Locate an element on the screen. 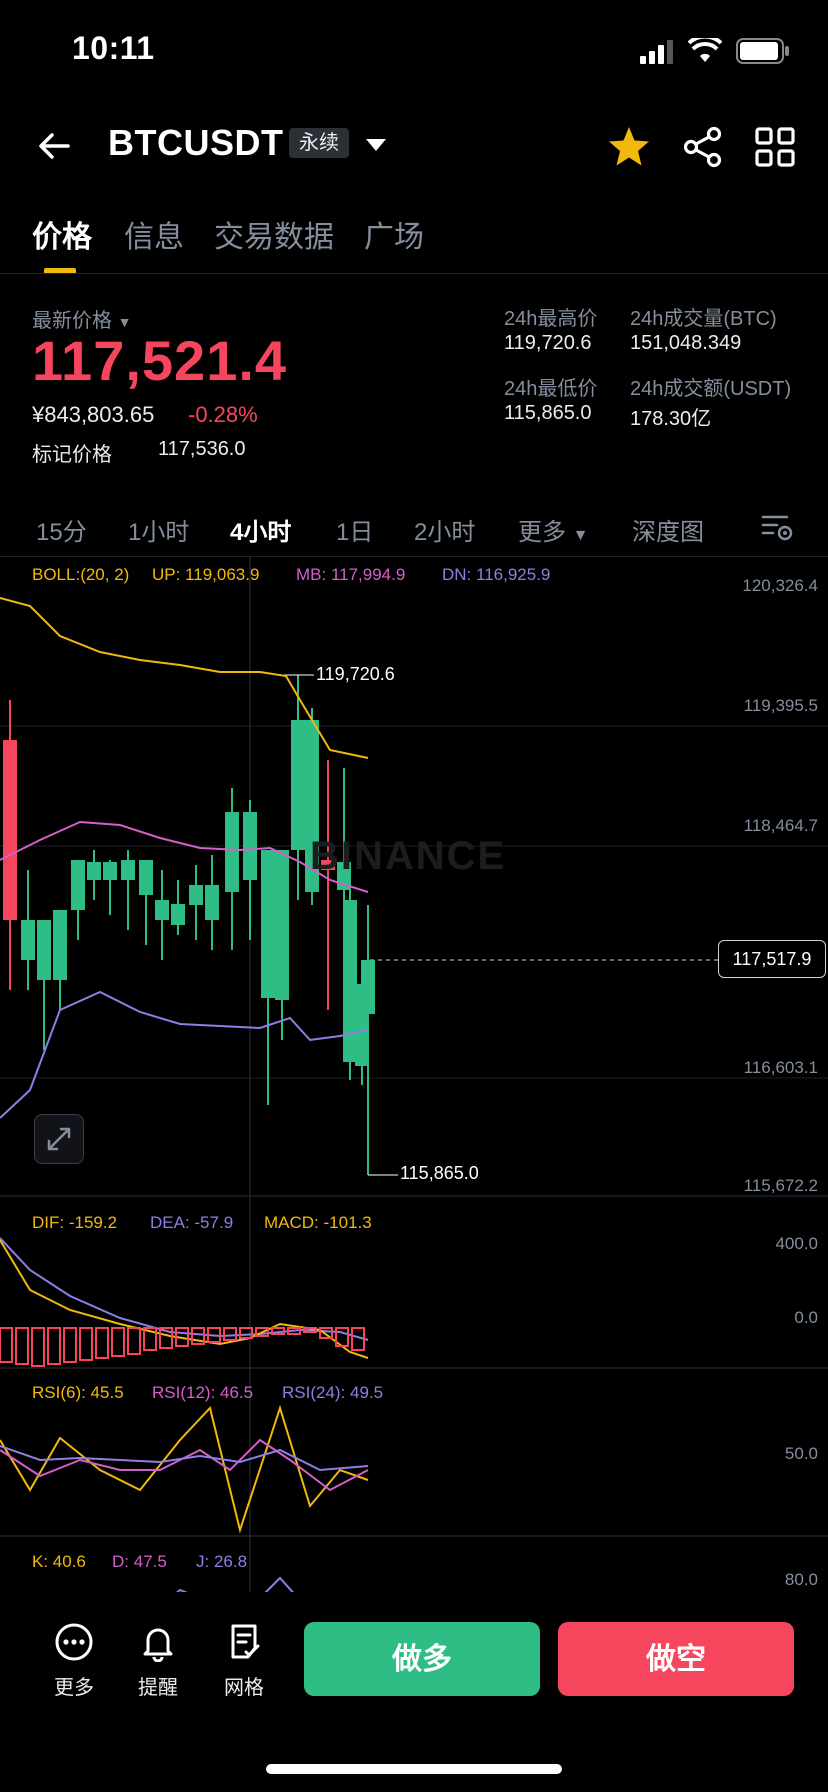 The height and width of the screenshot is (1792, 828). price-axis-label: 116,603.1 is located at coordinates (780, 1067).